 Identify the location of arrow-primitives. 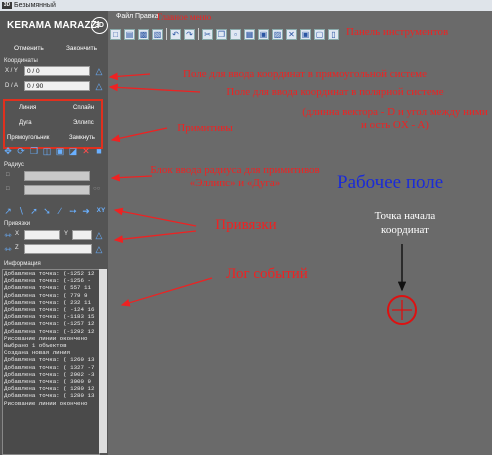
(139, 135).